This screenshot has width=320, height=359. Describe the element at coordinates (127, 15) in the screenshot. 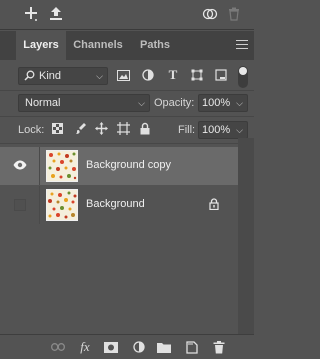

I see `panel-top-toolbar` at that location.